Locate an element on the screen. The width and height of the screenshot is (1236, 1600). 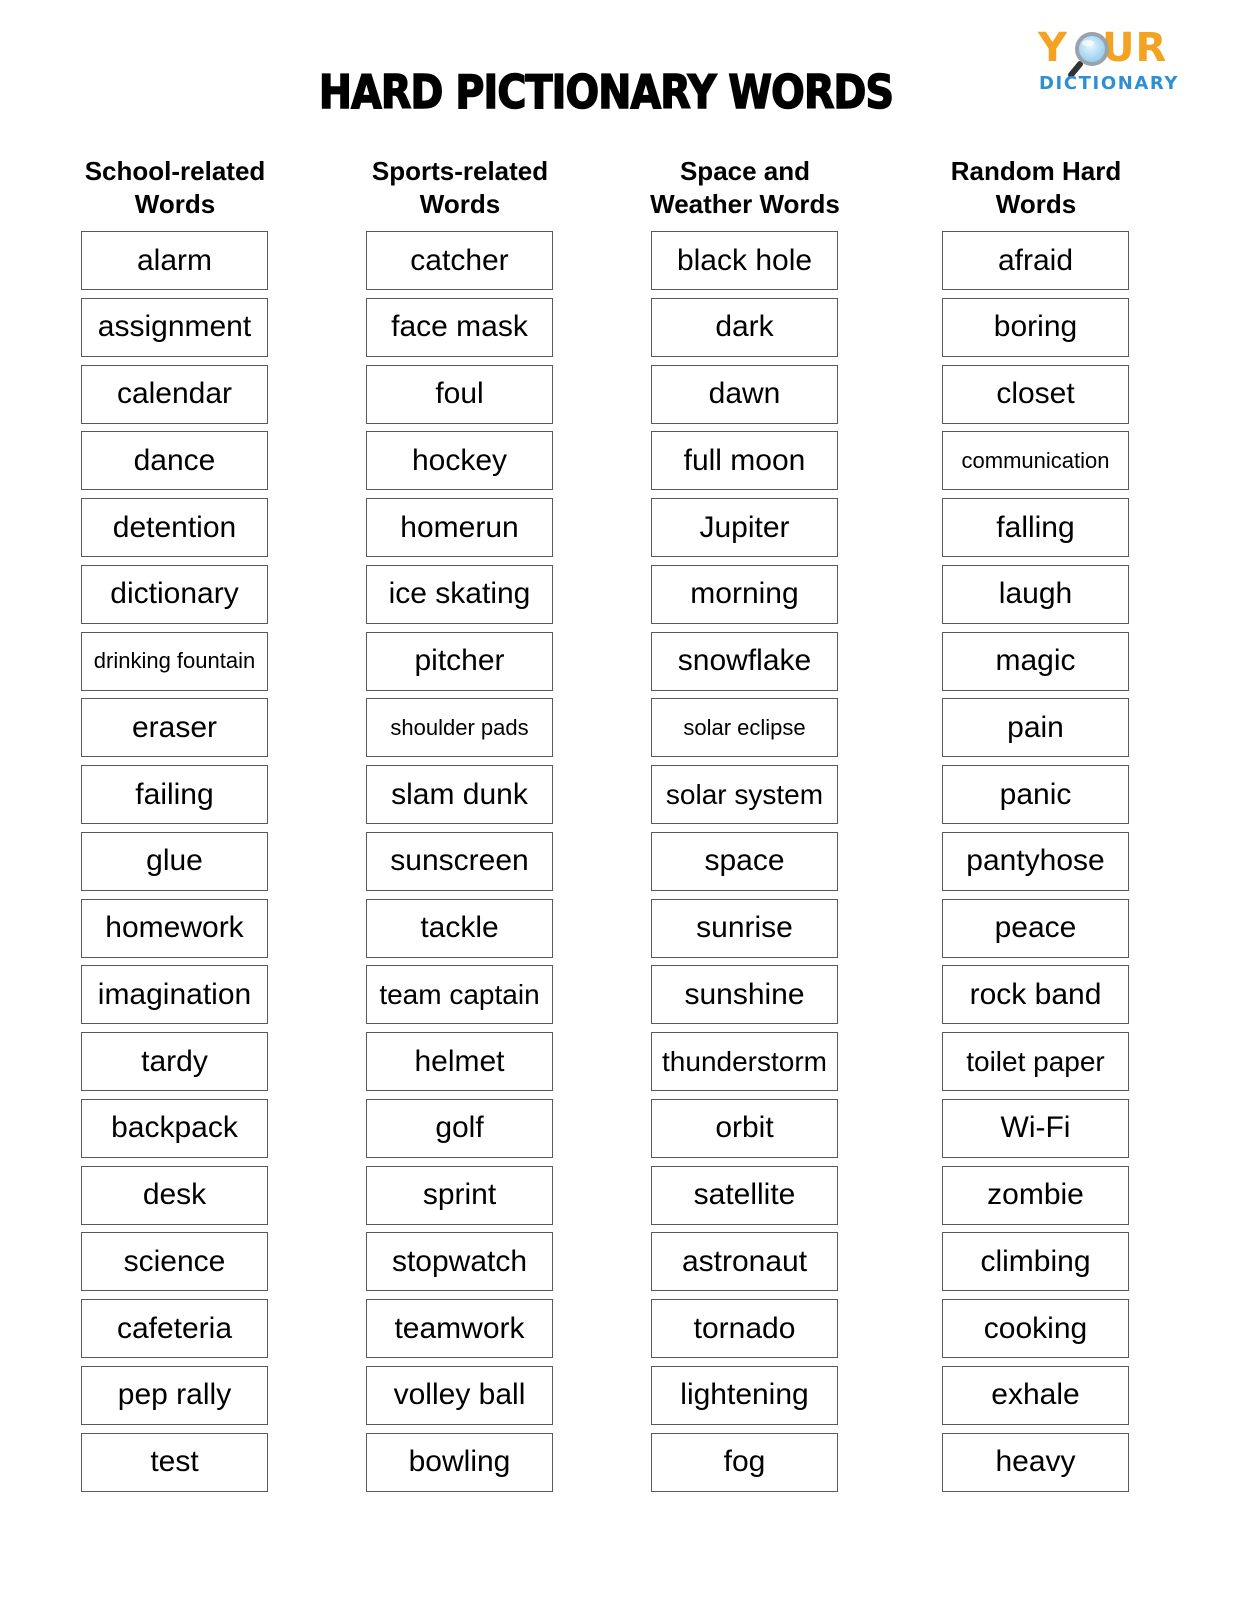
word-card: desk is located at coordinates (174, 1195).